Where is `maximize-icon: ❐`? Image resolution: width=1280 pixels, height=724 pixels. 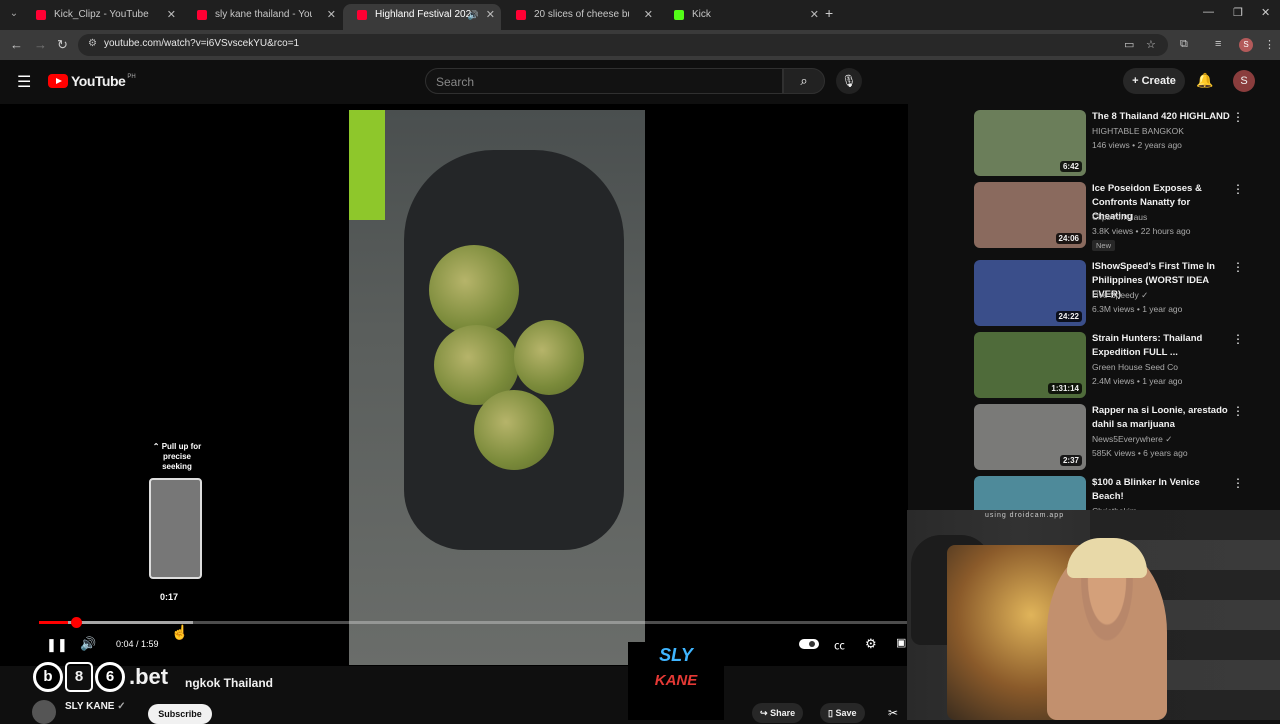
maximize-icon: ❐ is located at coordinates (1238, 12).